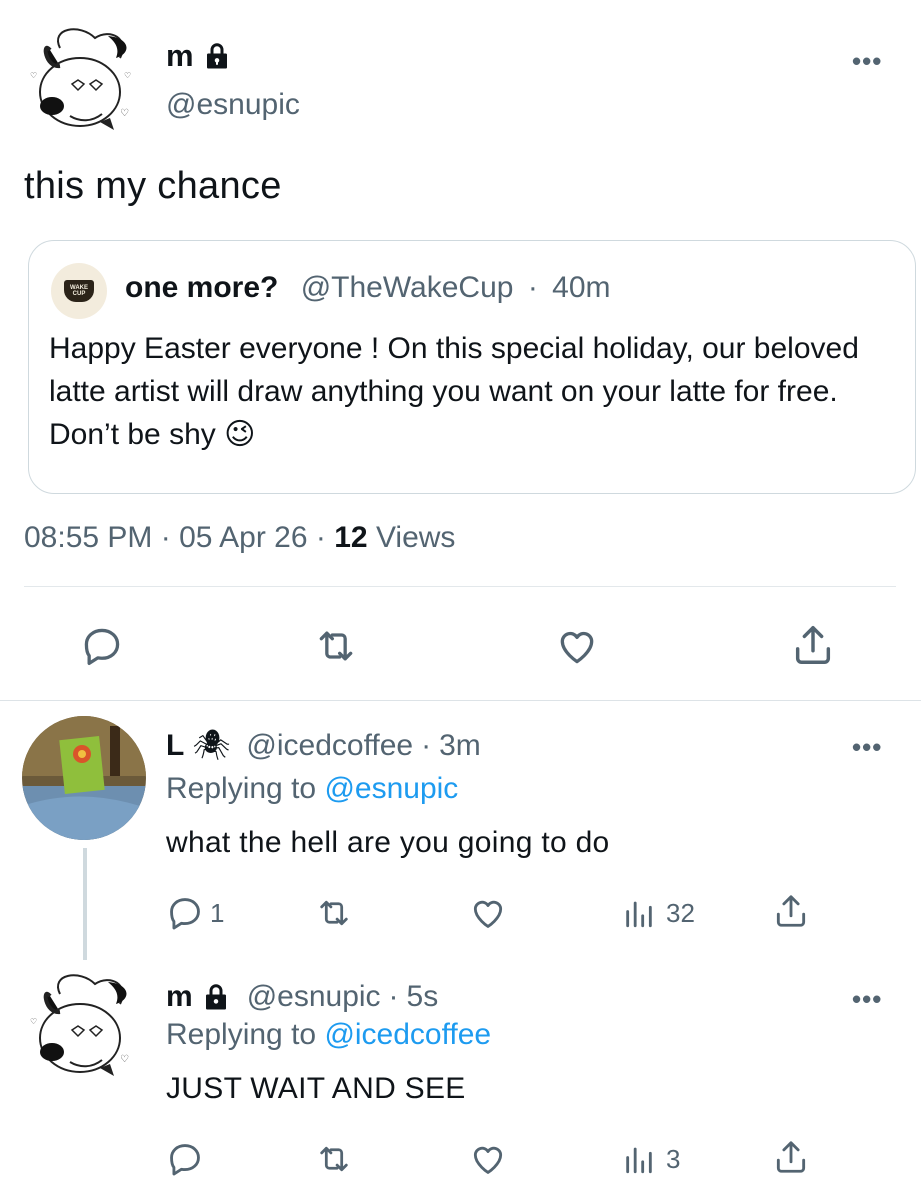 This screenshot has width=921, height=1200. Describe the element at coordinates (388, 842) in the screenshot. I see `reply-text: what the hell are you going to do` at that location.